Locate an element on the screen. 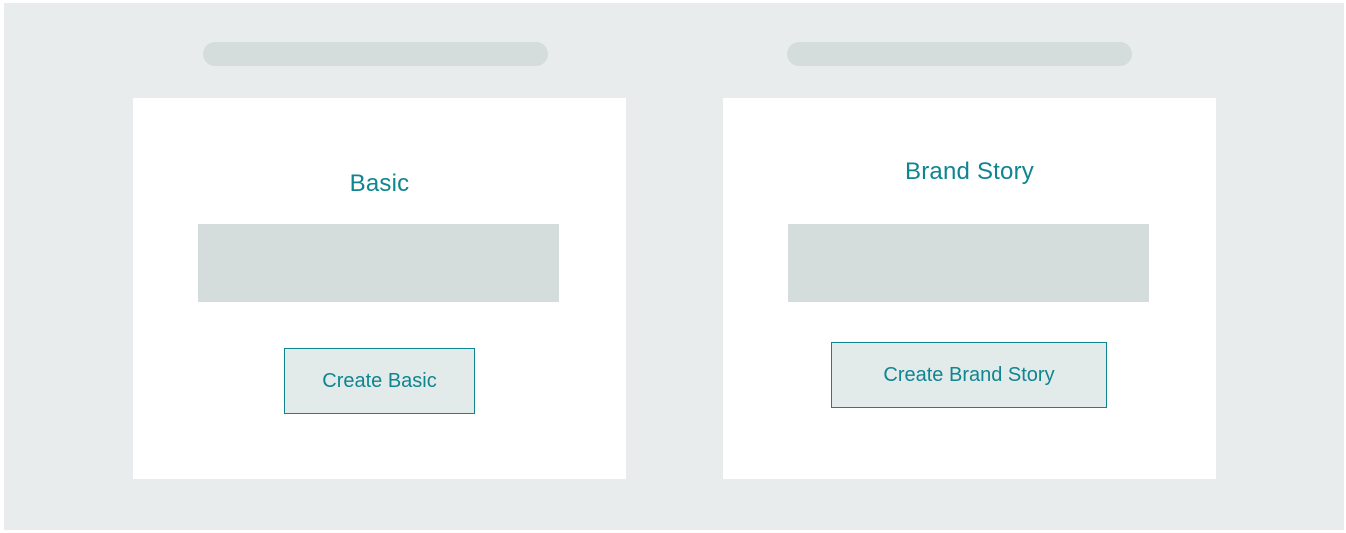 This screenshot has width=1346, height=533. card-title: Brand Story is located at coordinates (969, 171).